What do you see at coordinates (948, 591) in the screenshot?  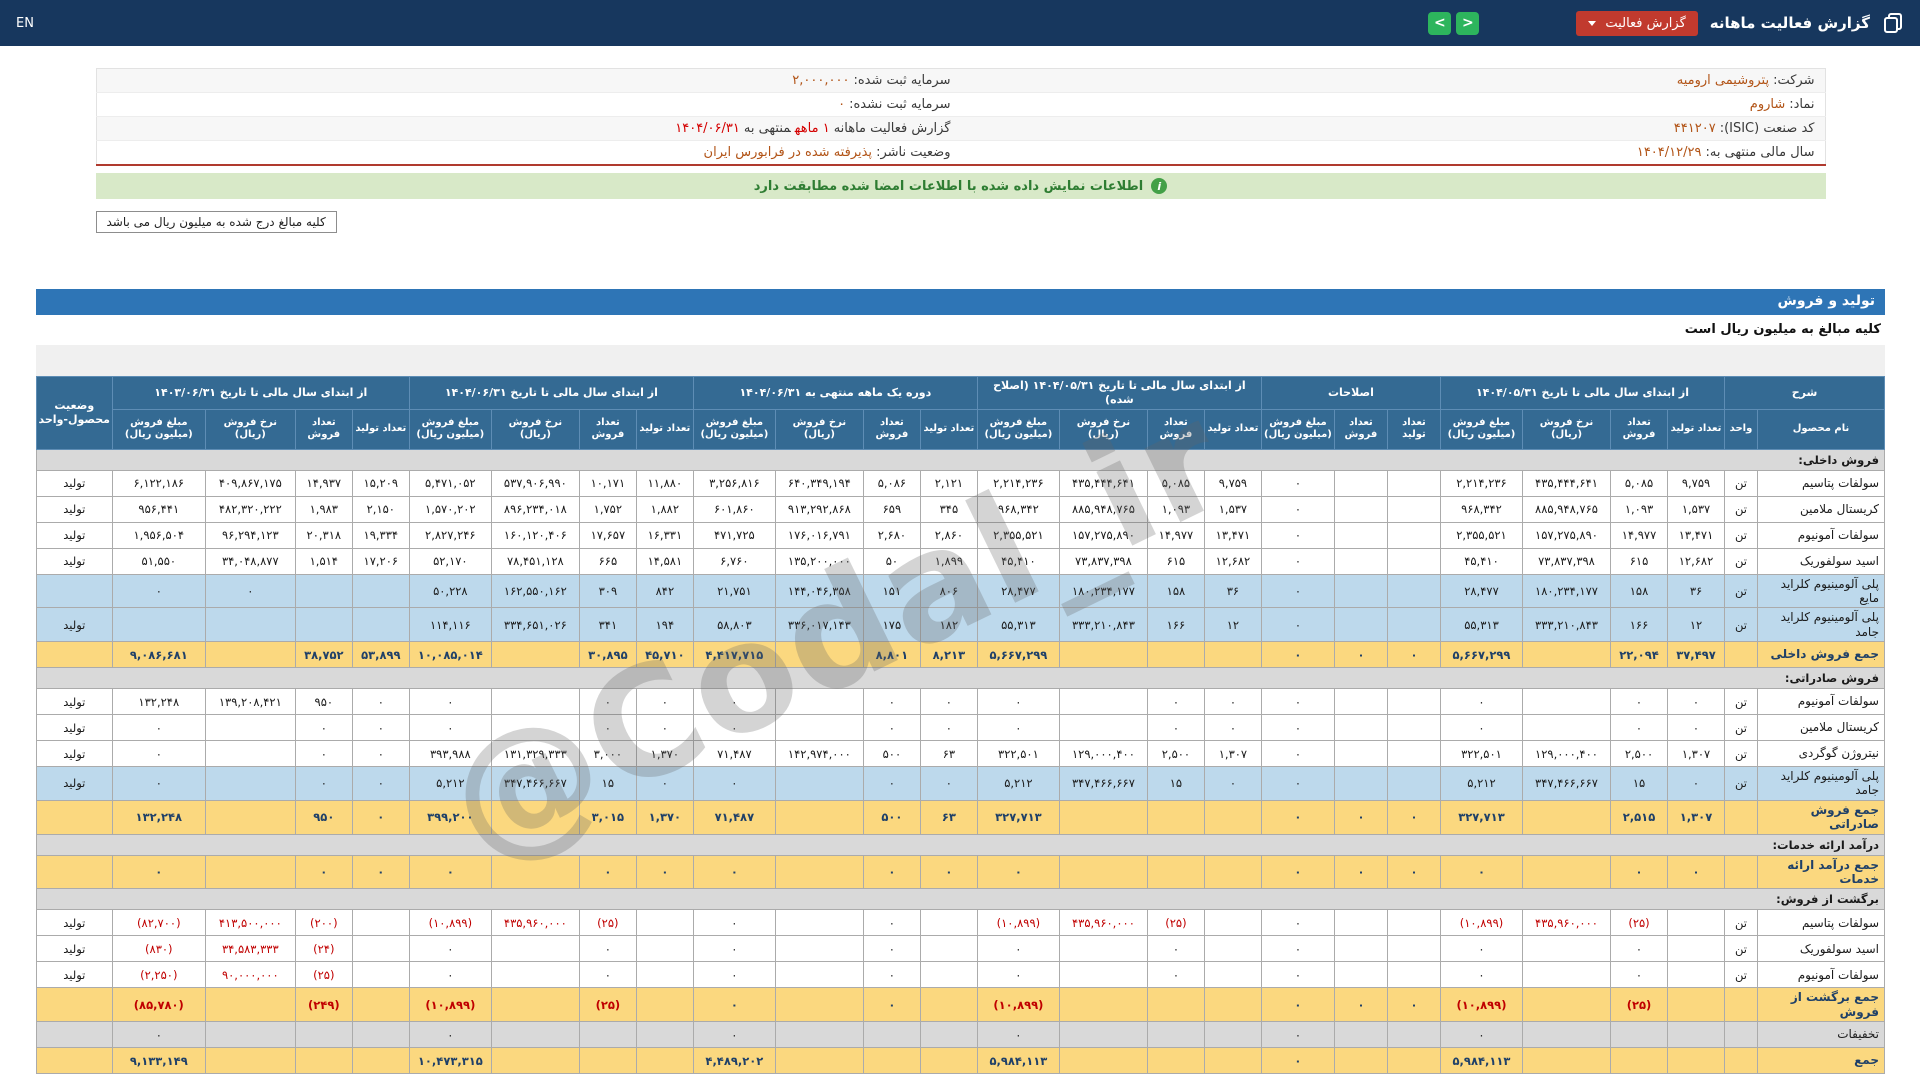 I see `value-cell: ۸۰۶` at bounding box center [948, 591].